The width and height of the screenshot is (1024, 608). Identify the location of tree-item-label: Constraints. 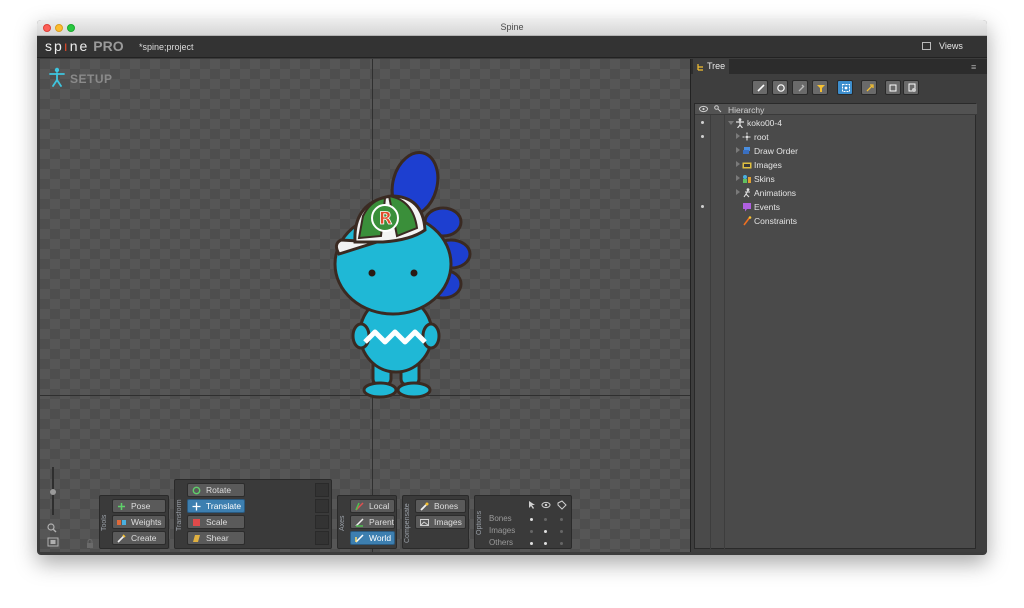
(775, 221).